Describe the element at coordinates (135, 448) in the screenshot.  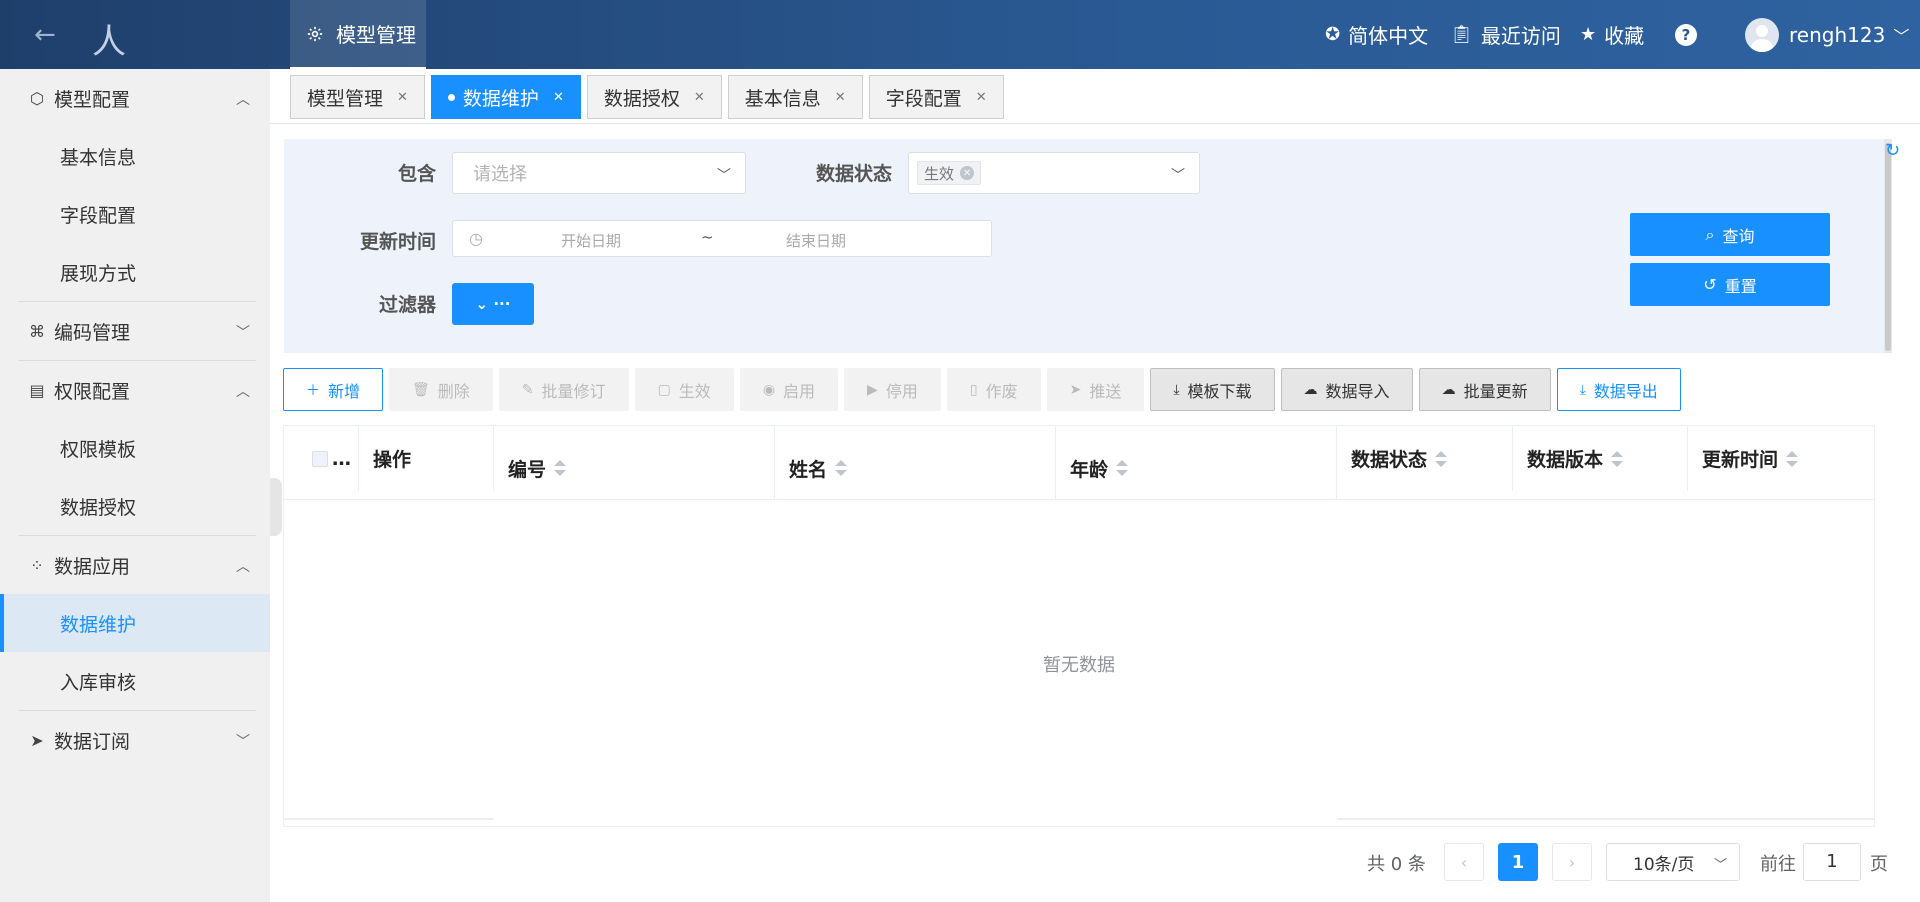
I see `sidebar-item-permission-template: 权限模板` at that location.